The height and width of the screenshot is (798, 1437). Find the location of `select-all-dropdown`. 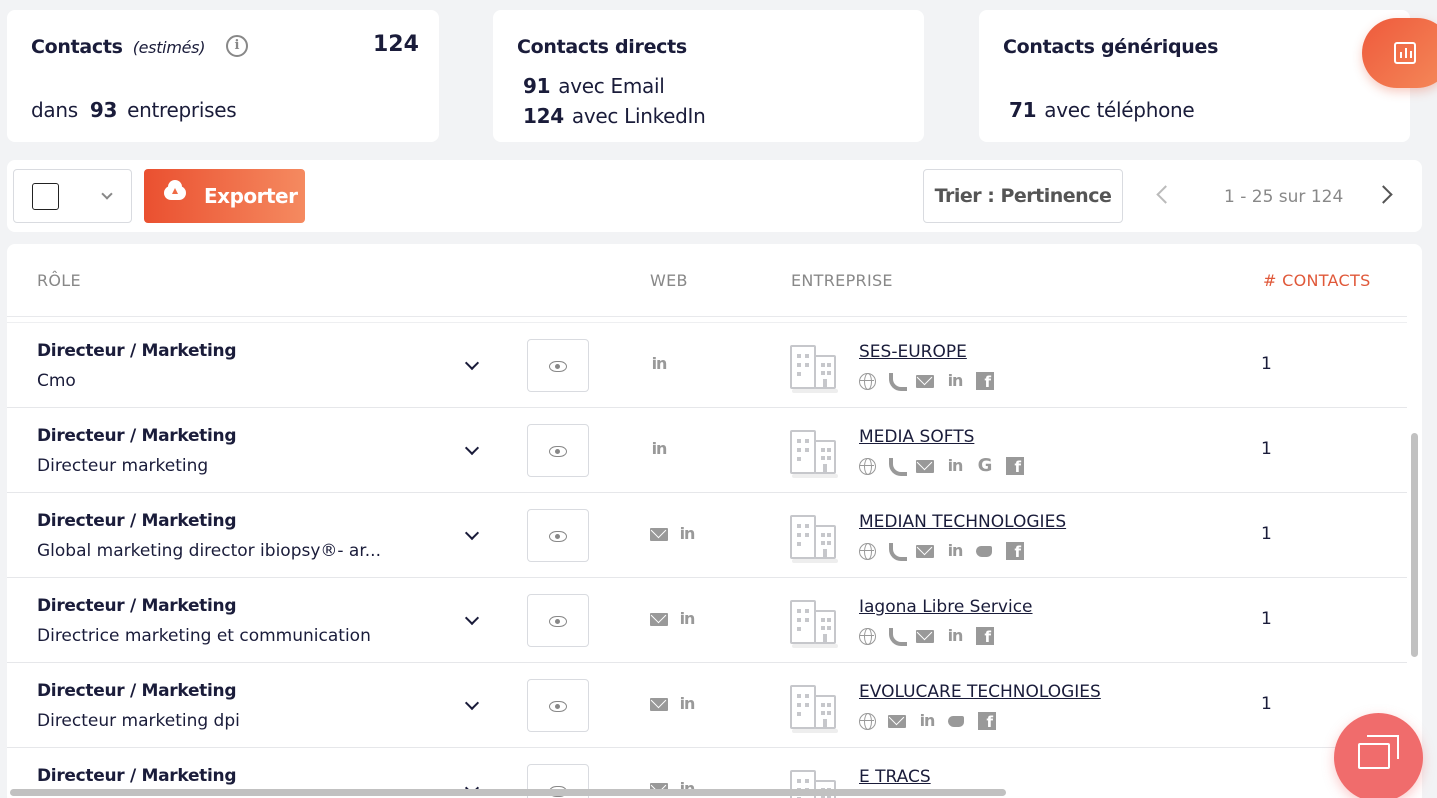

select-all-dropdown is located at coordinates (72, 196).